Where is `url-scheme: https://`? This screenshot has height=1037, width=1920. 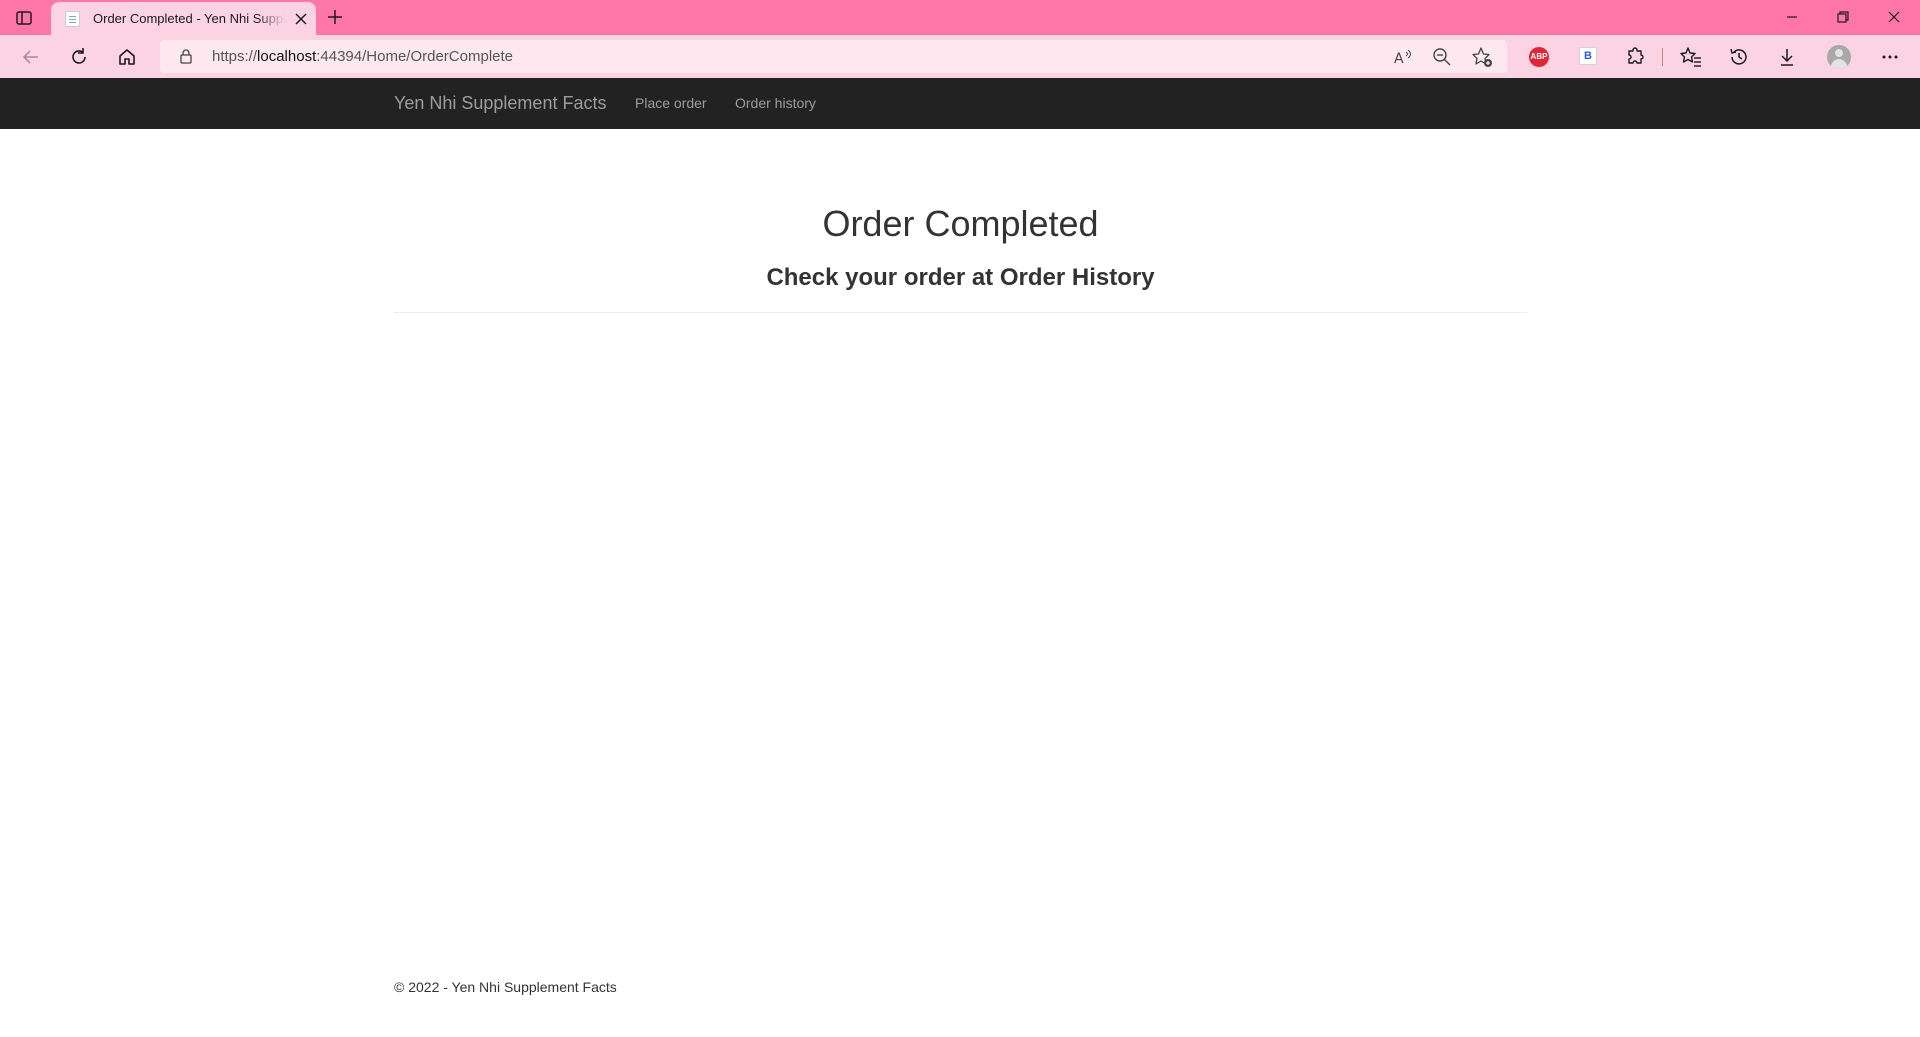
url-scheme: https:// is located at coordinates (235, 56).